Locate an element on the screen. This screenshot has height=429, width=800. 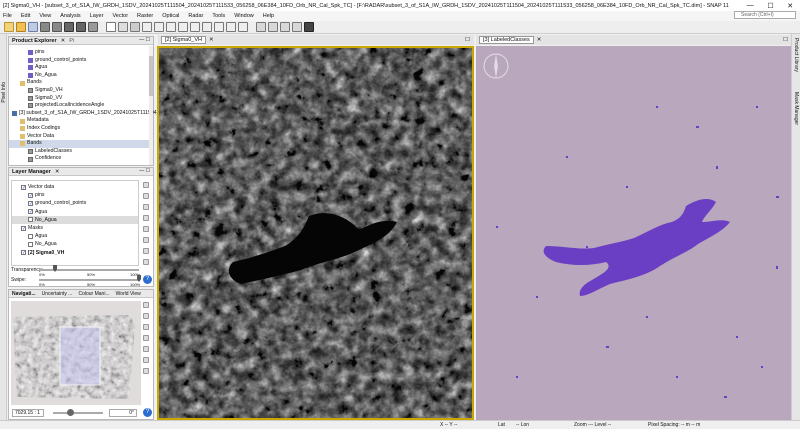
tree-item: ground_control_points is located at coordinates (81, 61).